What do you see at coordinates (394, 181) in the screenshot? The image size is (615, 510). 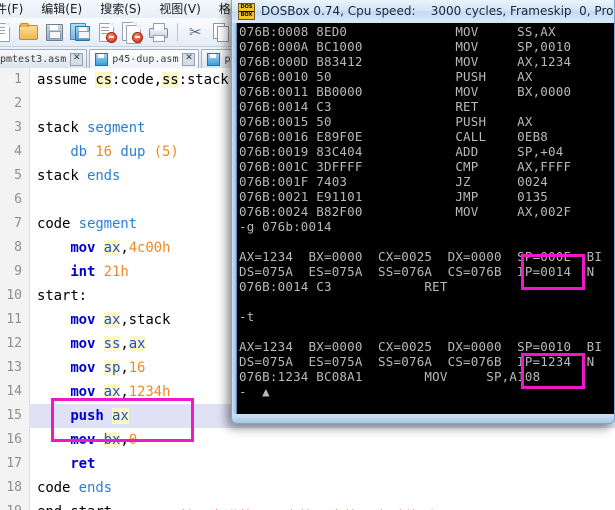 I see `console-line: 076B:001F 7403 JZ 0024` at bounding box center [394, 181].